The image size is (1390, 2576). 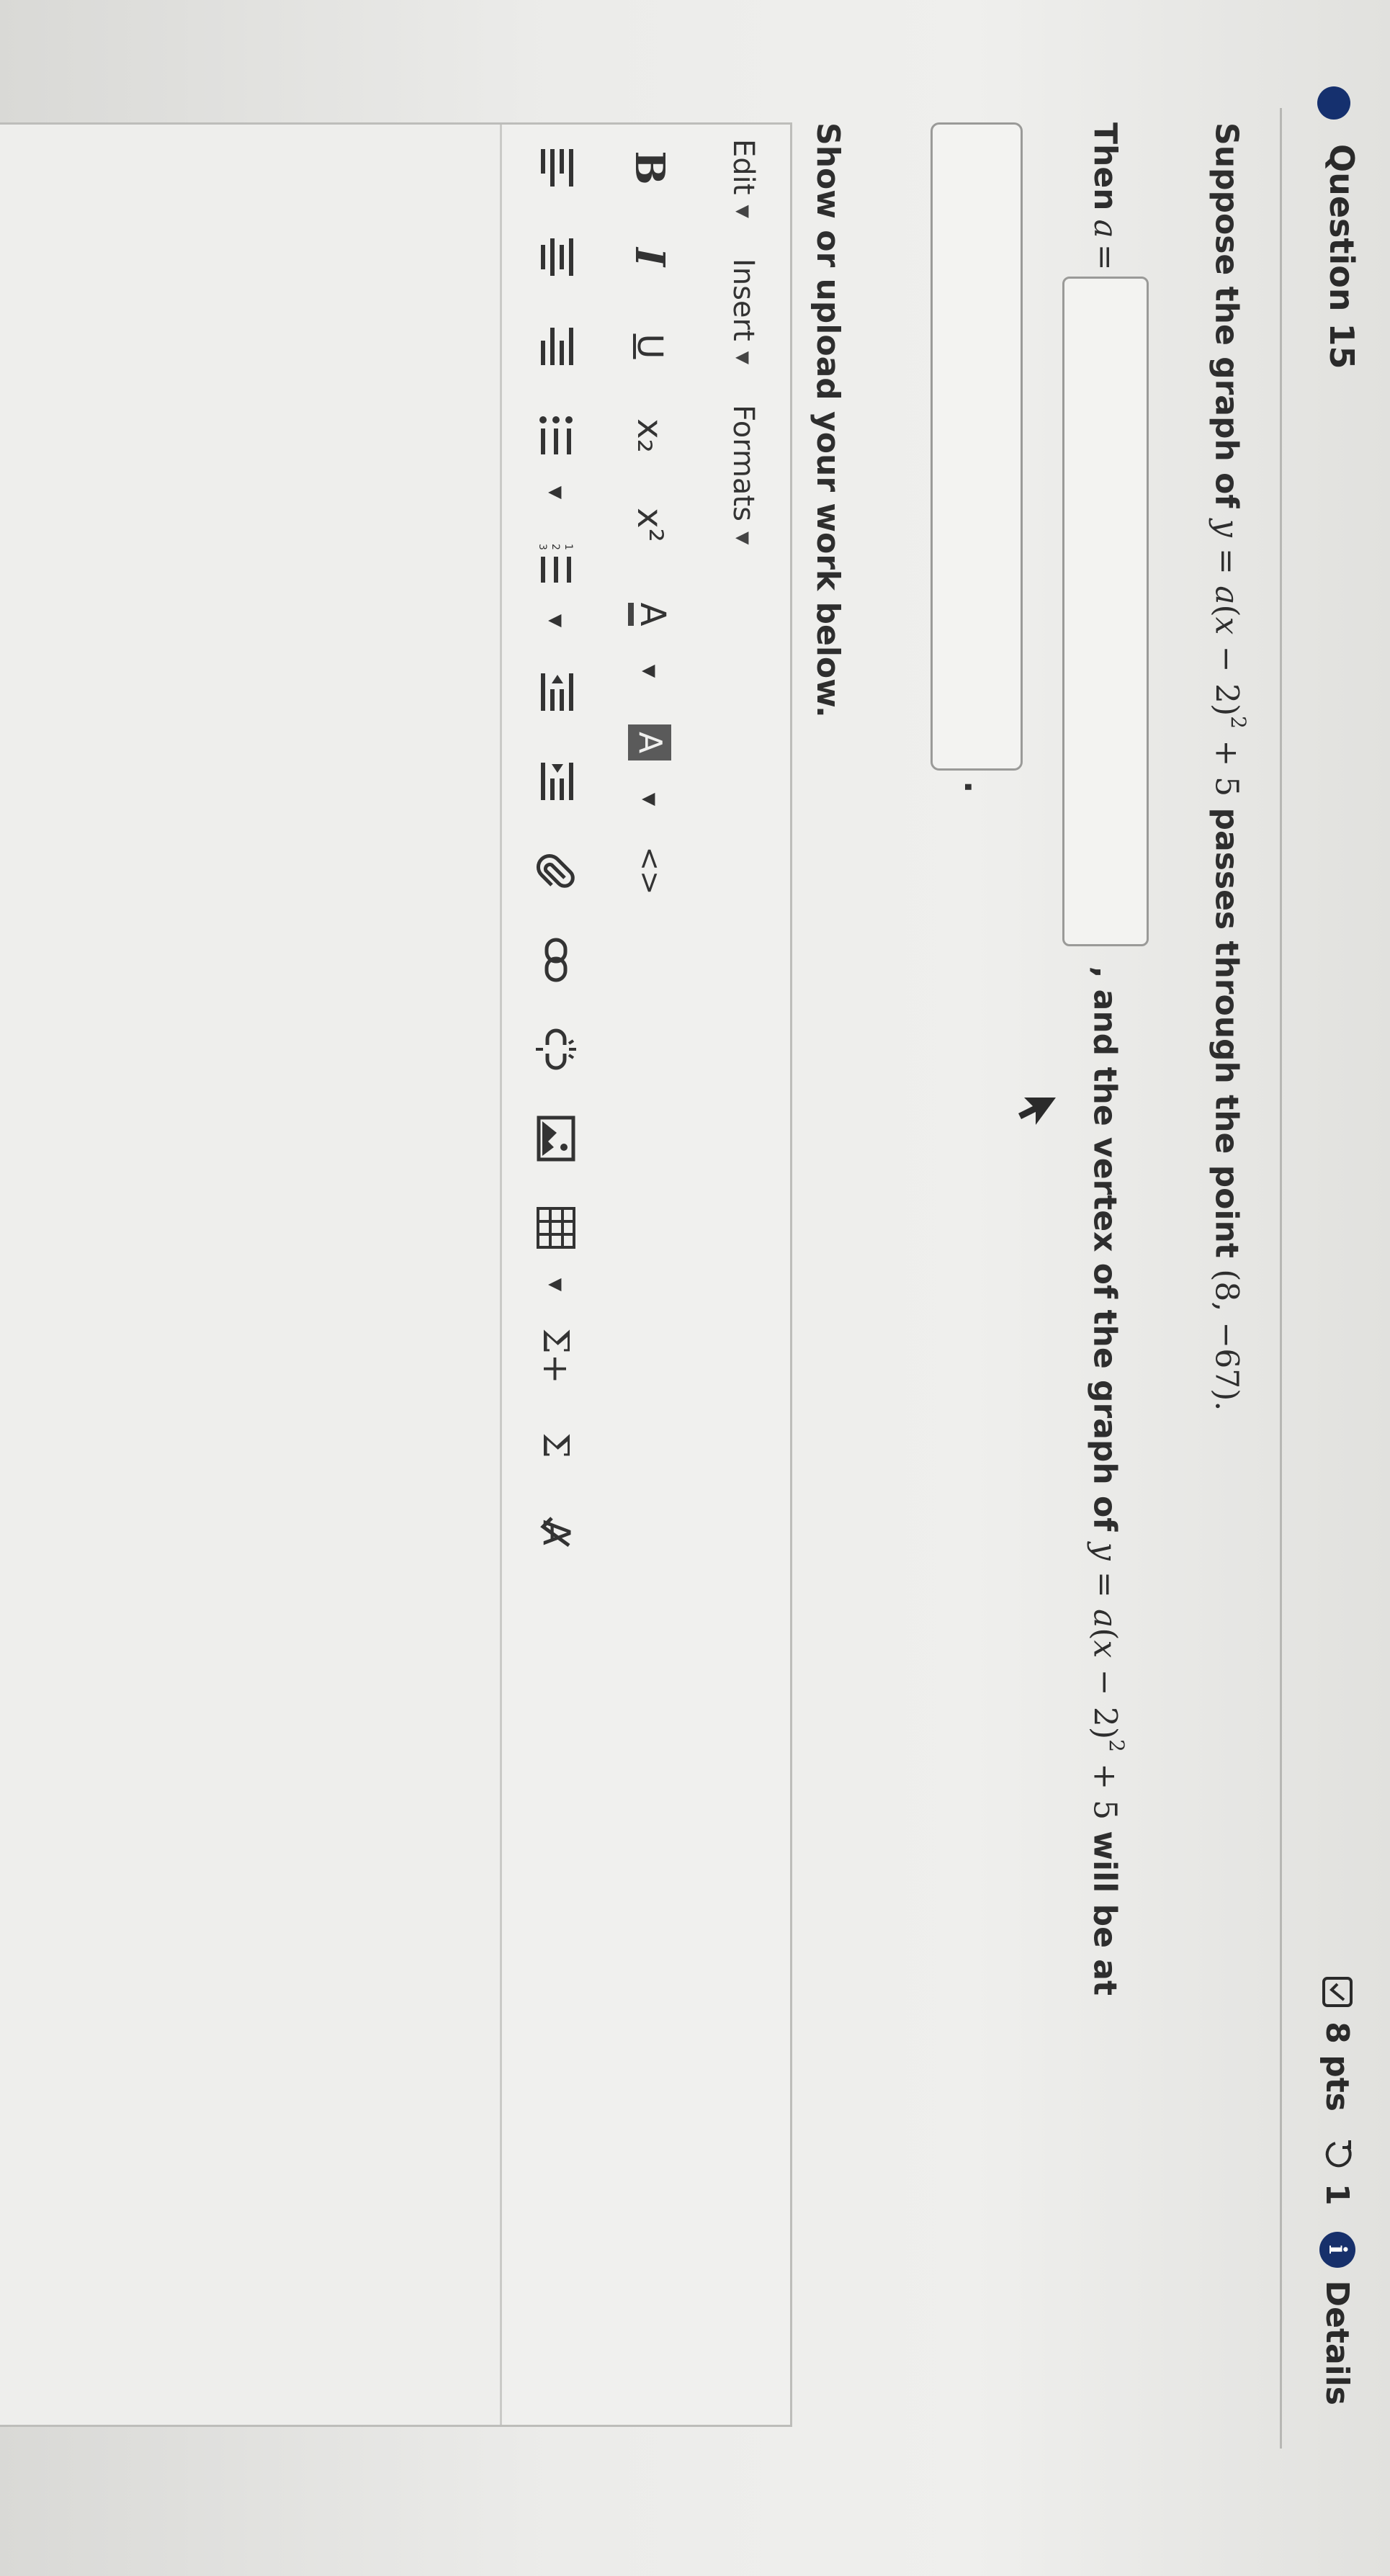 I want to click on then-label: Then, so click(x=1105, y=166).